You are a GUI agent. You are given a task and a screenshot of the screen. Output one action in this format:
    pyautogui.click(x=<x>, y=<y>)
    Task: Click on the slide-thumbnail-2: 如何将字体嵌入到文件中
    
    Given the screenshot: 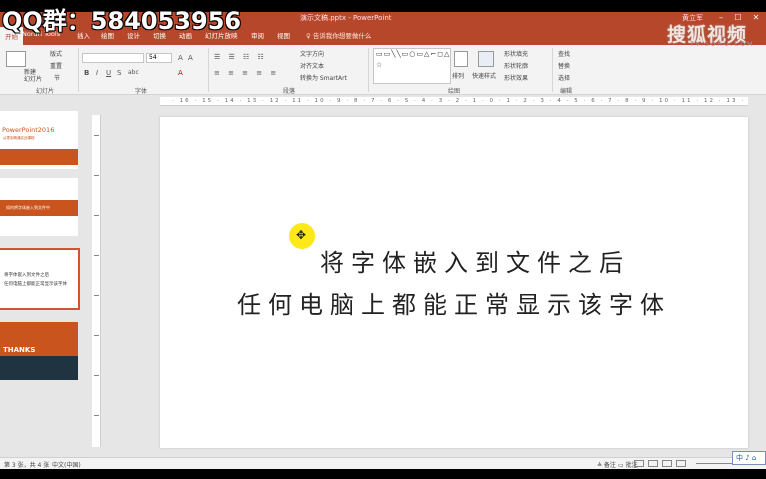 What is the action you would take?
    pyautogui.click(x=39, y=207)
    